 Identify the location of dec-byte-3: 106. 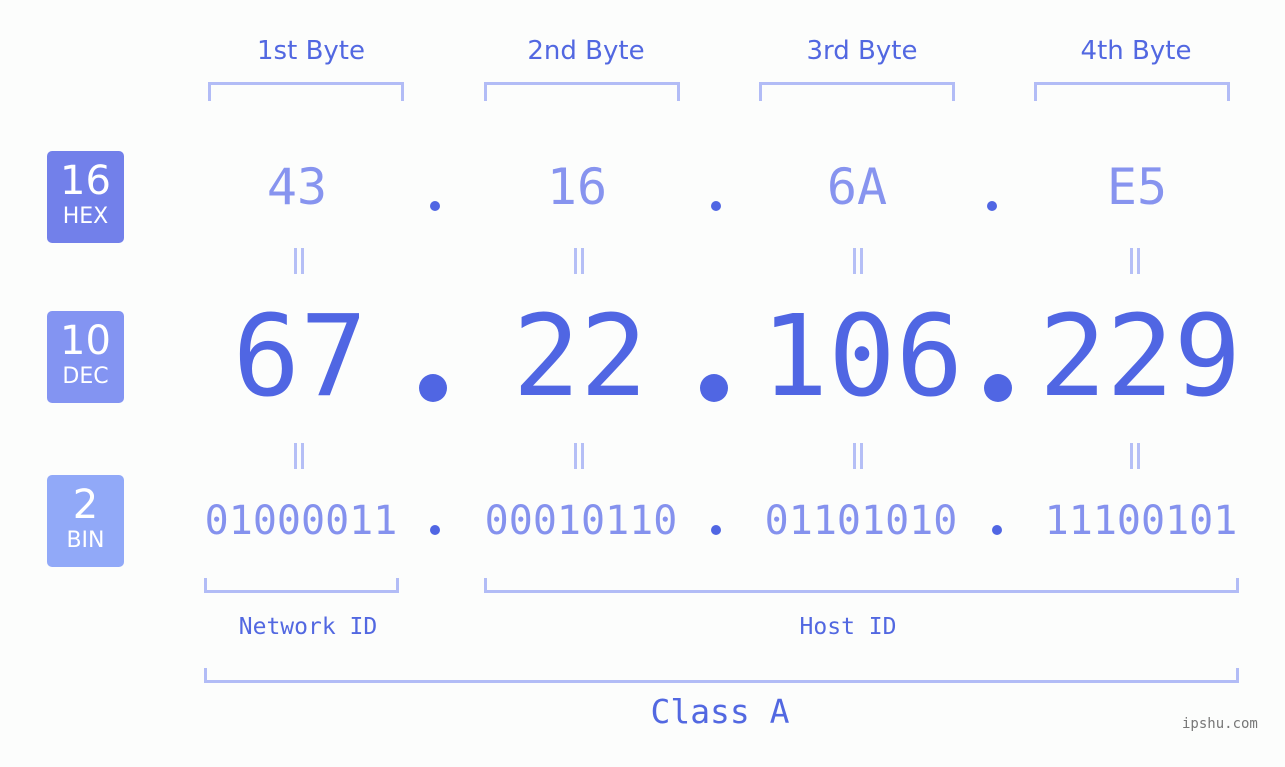
(862, 357).